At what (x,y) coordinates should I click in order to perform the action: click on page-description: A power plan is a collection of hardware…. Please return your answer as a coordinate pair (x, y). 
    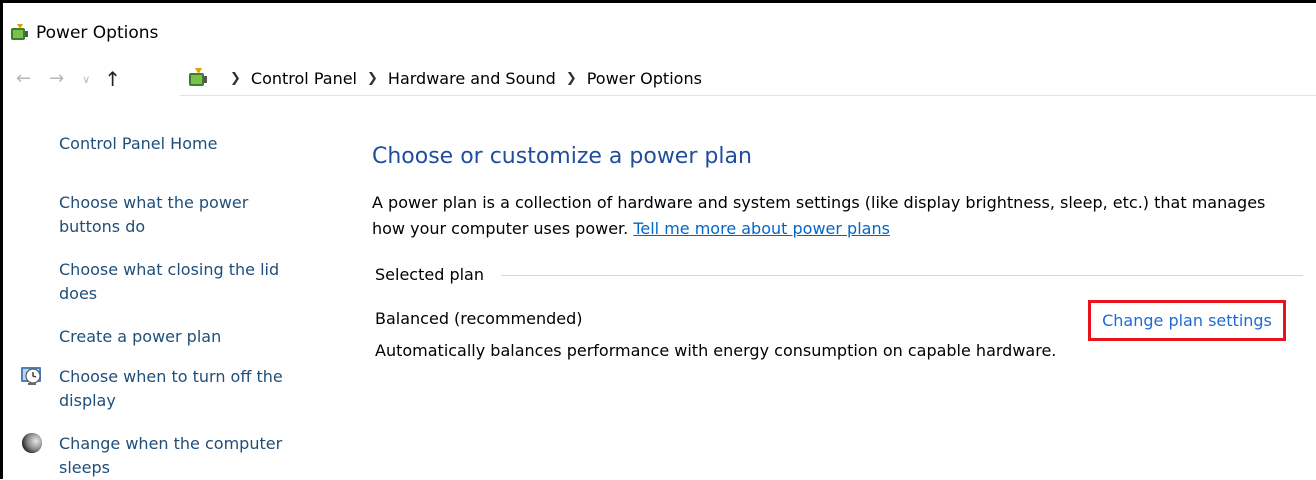
    Looking at the image, I should click on (842, 216).